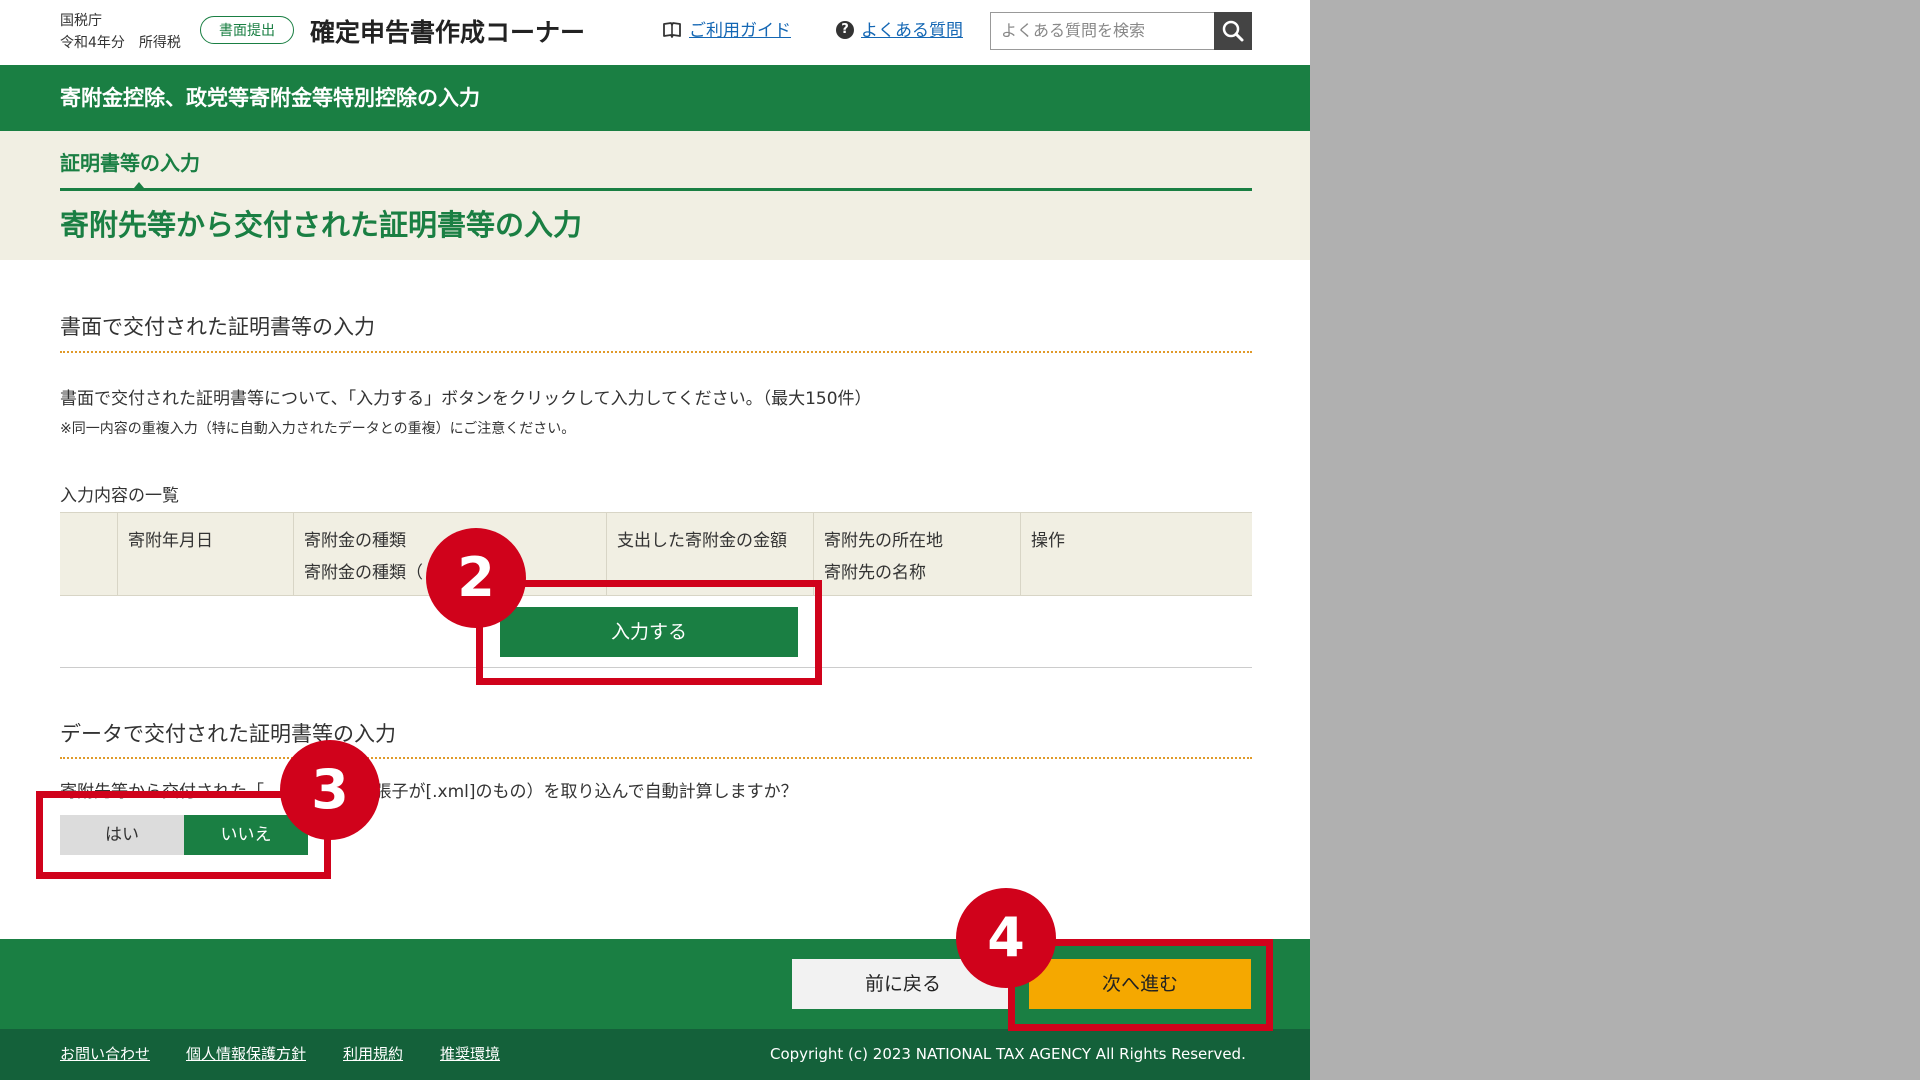  What do you see at coordinates (321, 225) in the screenshot?
I see `page-title: 寄附先等から交付された証明書等の入力` at bounding box center [321, 225].